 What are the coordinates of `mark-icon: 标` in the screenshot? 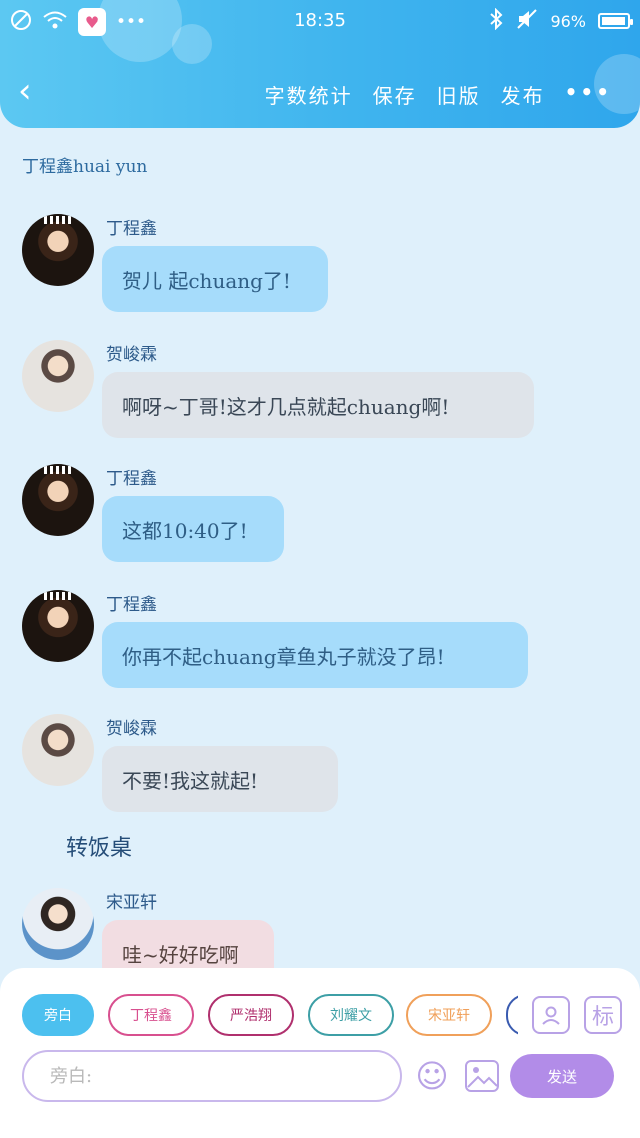 It's located at (603, 1015).